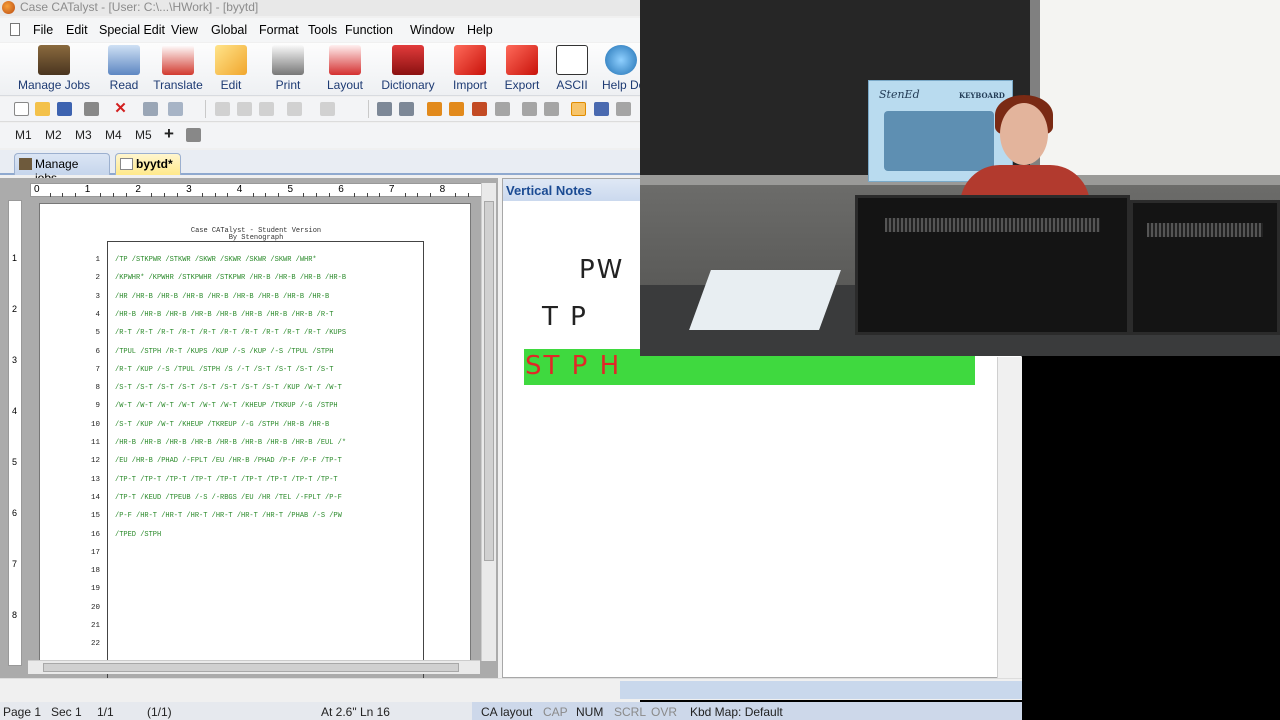 The width and height of the screenshot is (1280, 720). I want to click on menu-tools: Tools, so click(322, 30).